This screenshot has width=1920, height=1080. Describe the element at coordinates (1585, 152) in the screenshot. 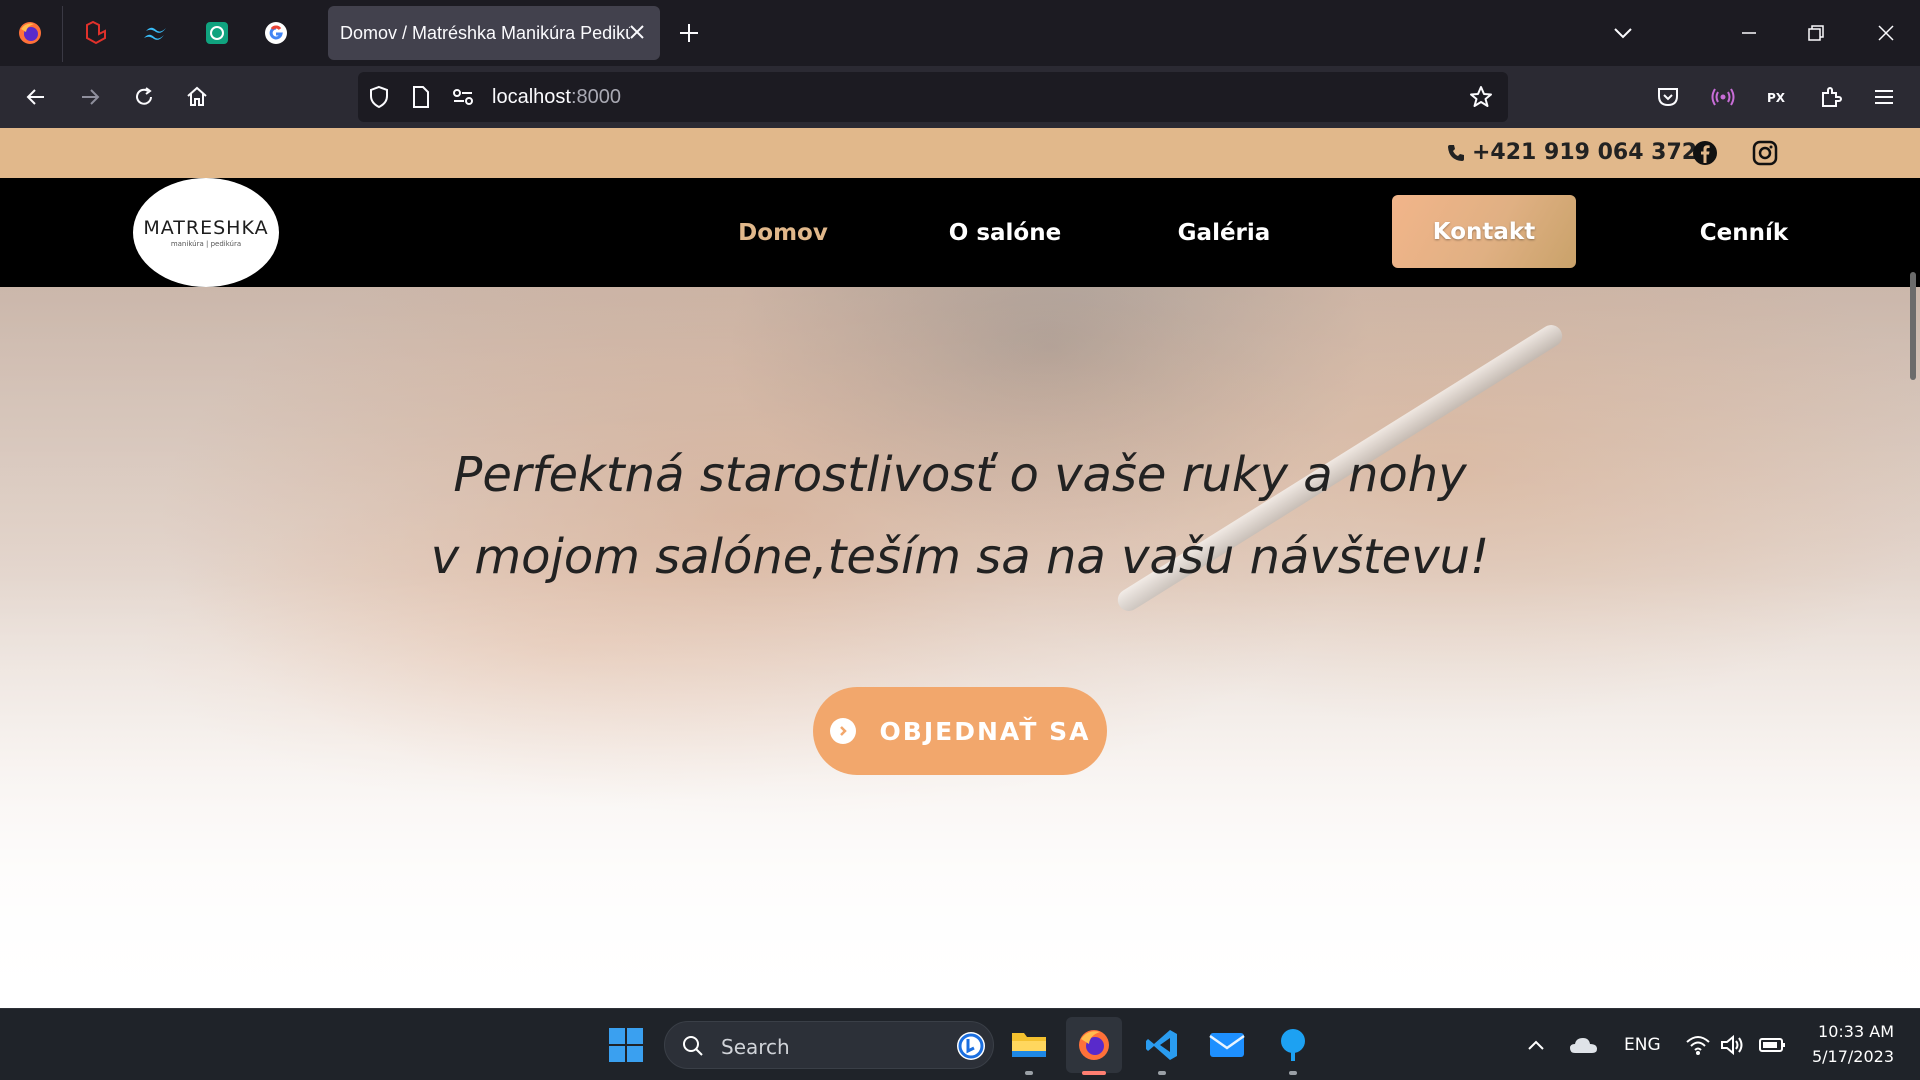

I see `phone-number: +421 919 064 372` at that location.